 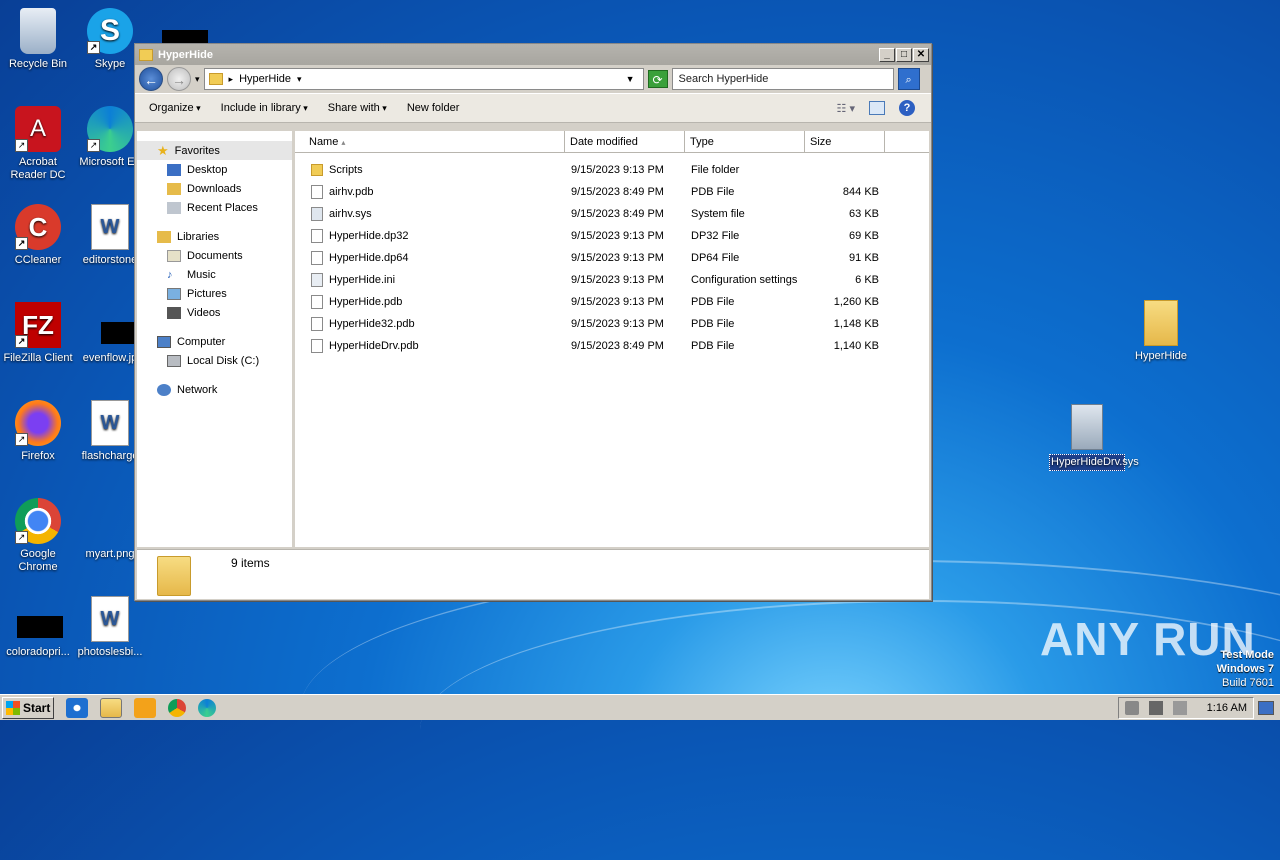 What do you see at coordinates (151, 79) in the screenshot?
I see `back-button: ←` at bounding box center [151, 79].